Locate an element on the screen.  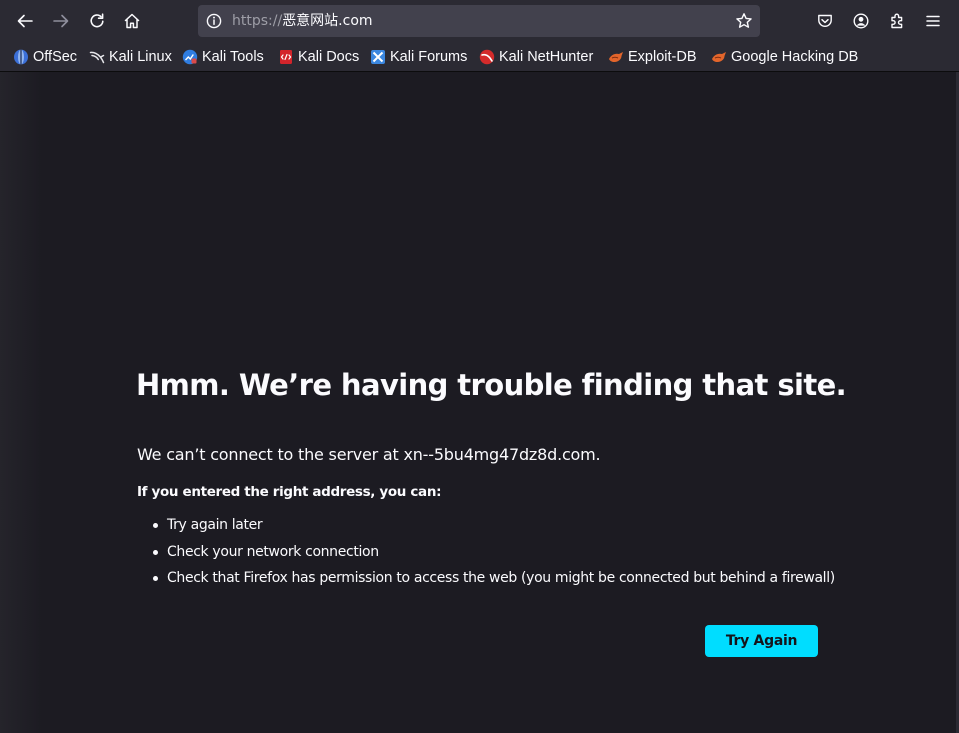
pocket-icon is located at coordinates (825, 20).